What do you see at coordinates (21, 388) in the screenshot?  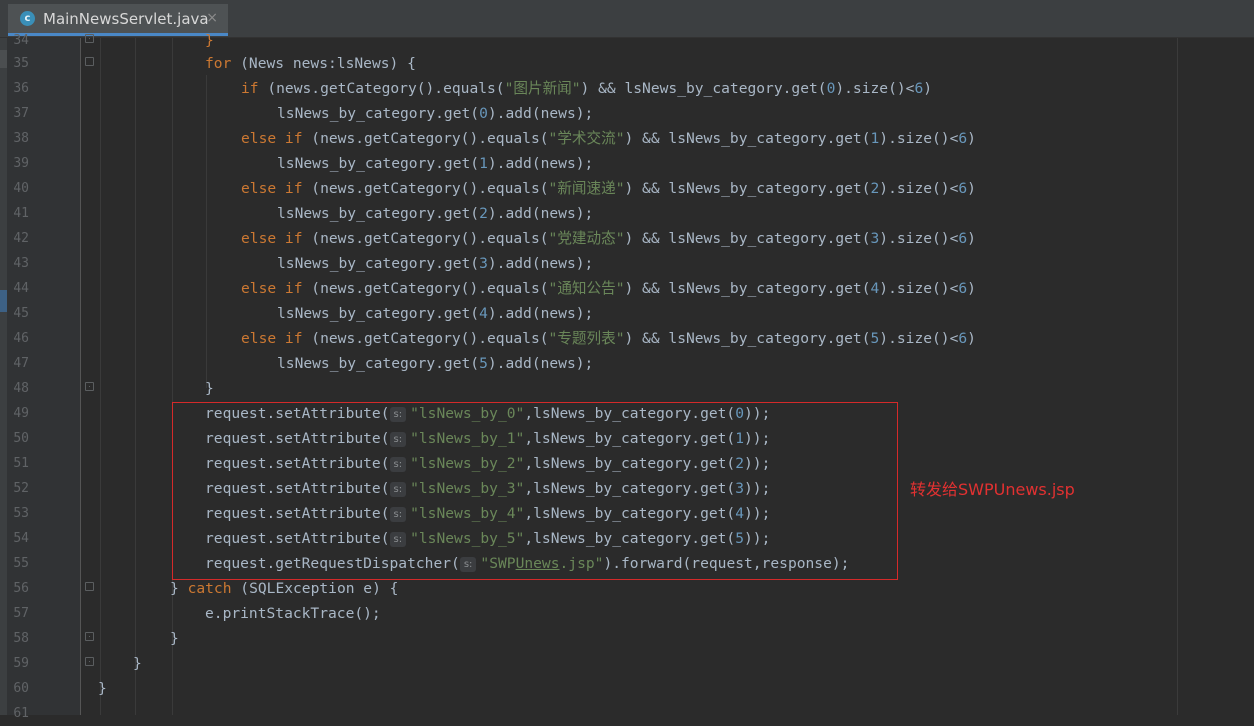 I see `line-number: 48` at bounding box center [21, 388].